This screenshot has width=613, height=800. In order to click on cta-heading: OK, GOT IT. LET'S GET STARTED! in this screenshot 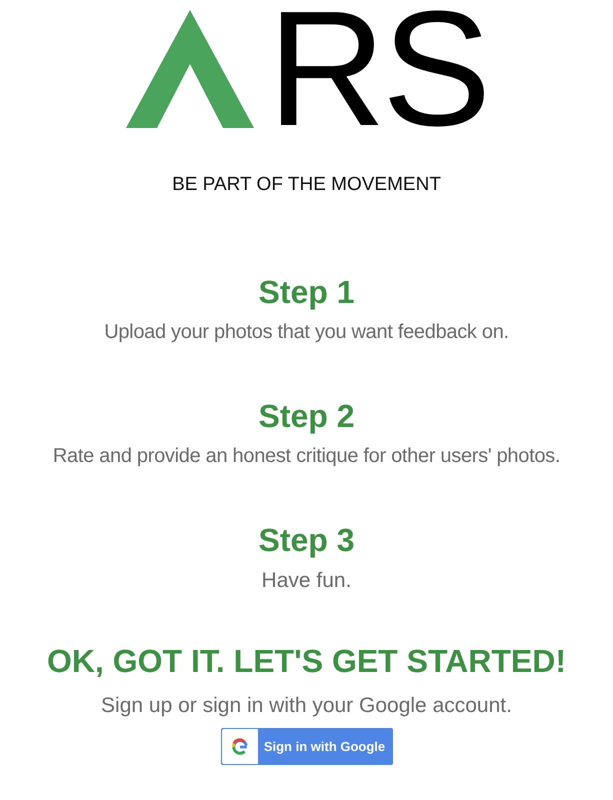, I will do `click(306, 661)`.